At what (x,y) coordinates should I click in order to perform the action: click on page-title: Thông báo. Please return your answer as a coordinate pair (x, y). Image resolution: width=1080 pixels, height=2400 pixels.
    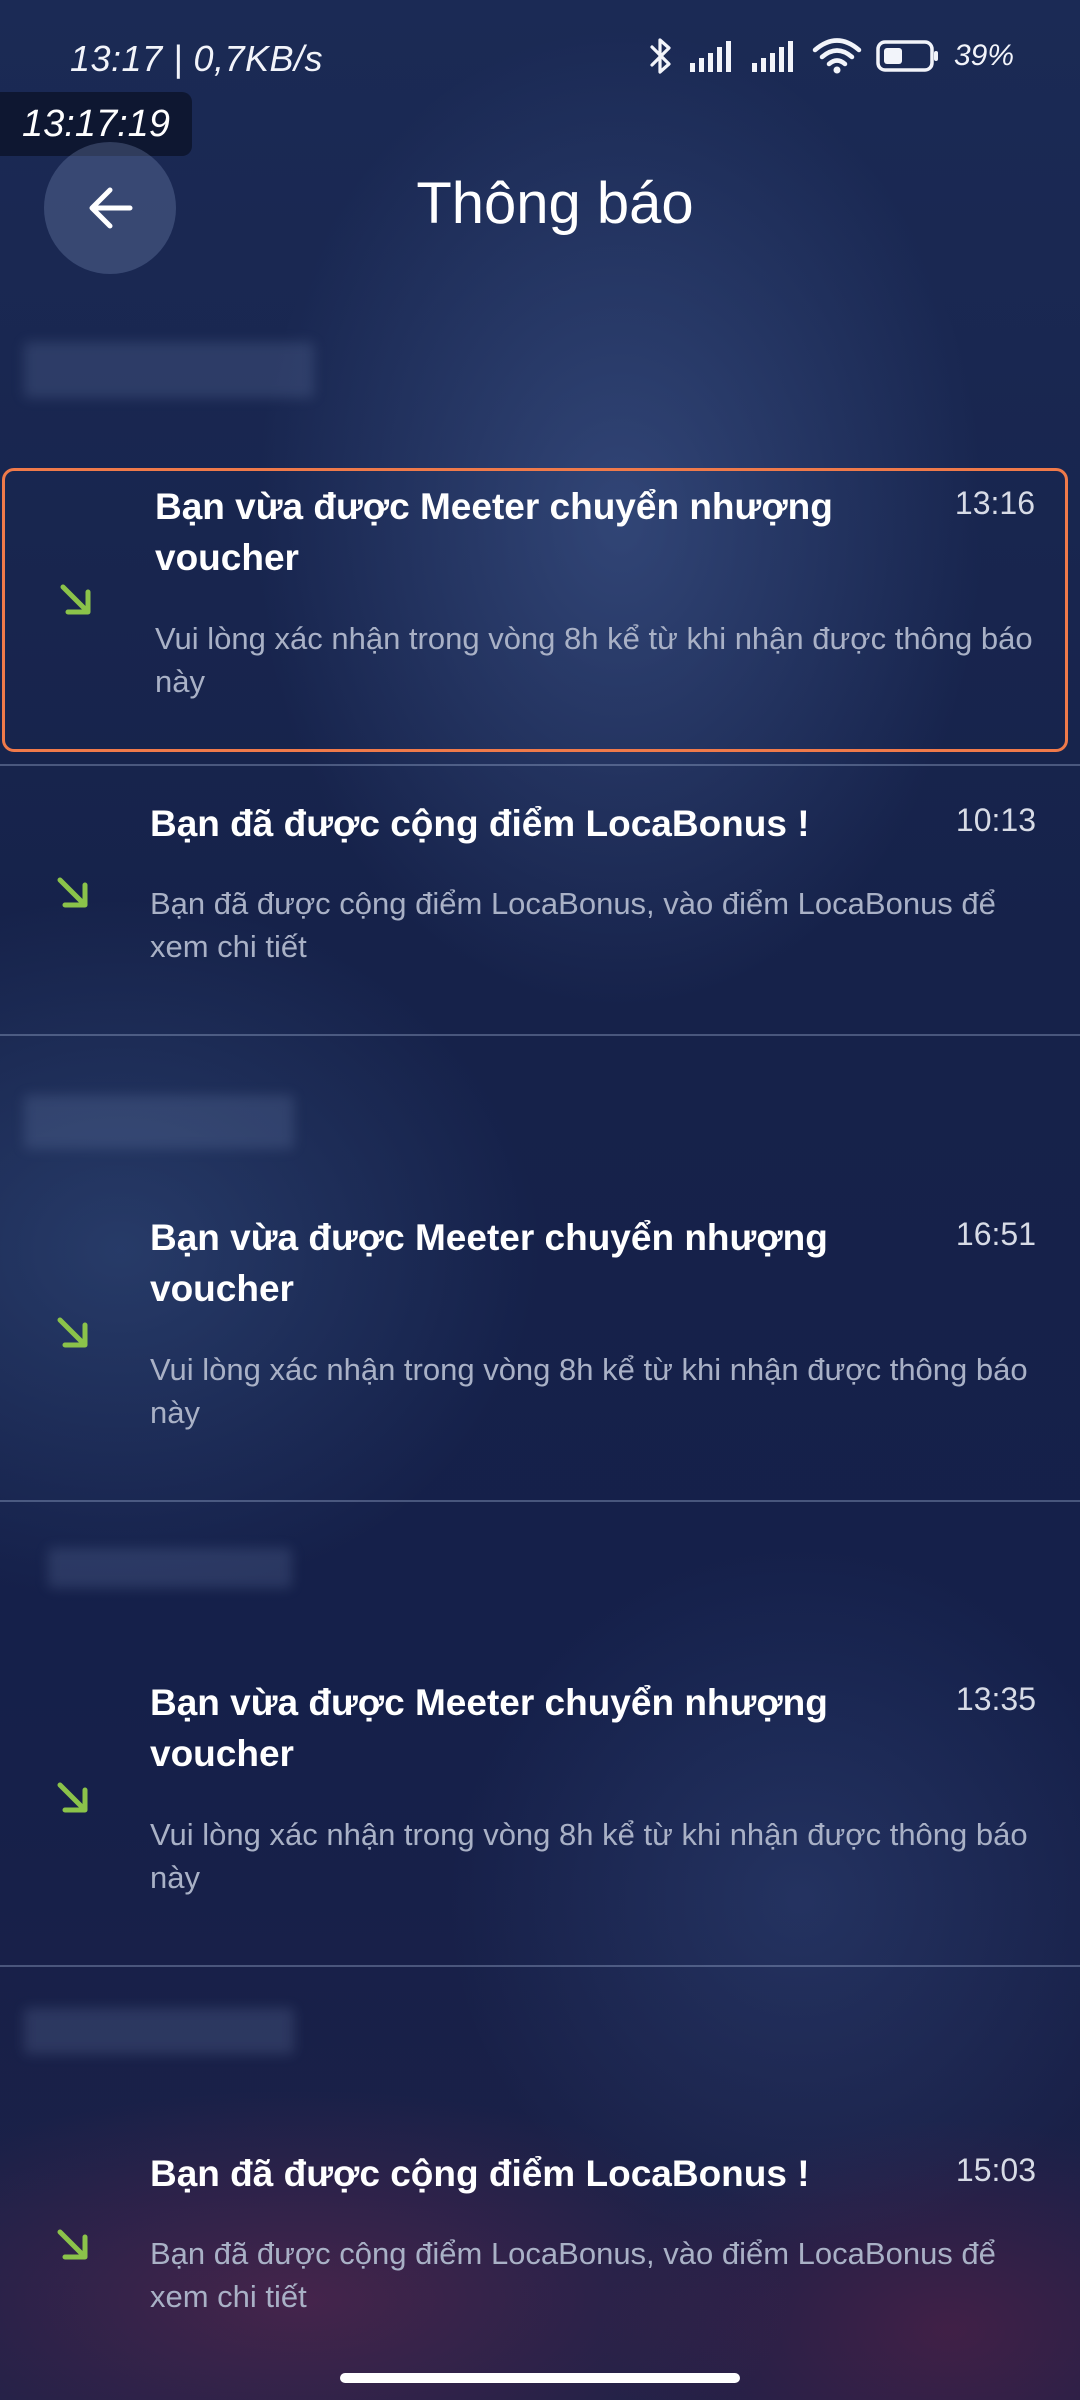
    Looking at the image, I should click on (555, 203).